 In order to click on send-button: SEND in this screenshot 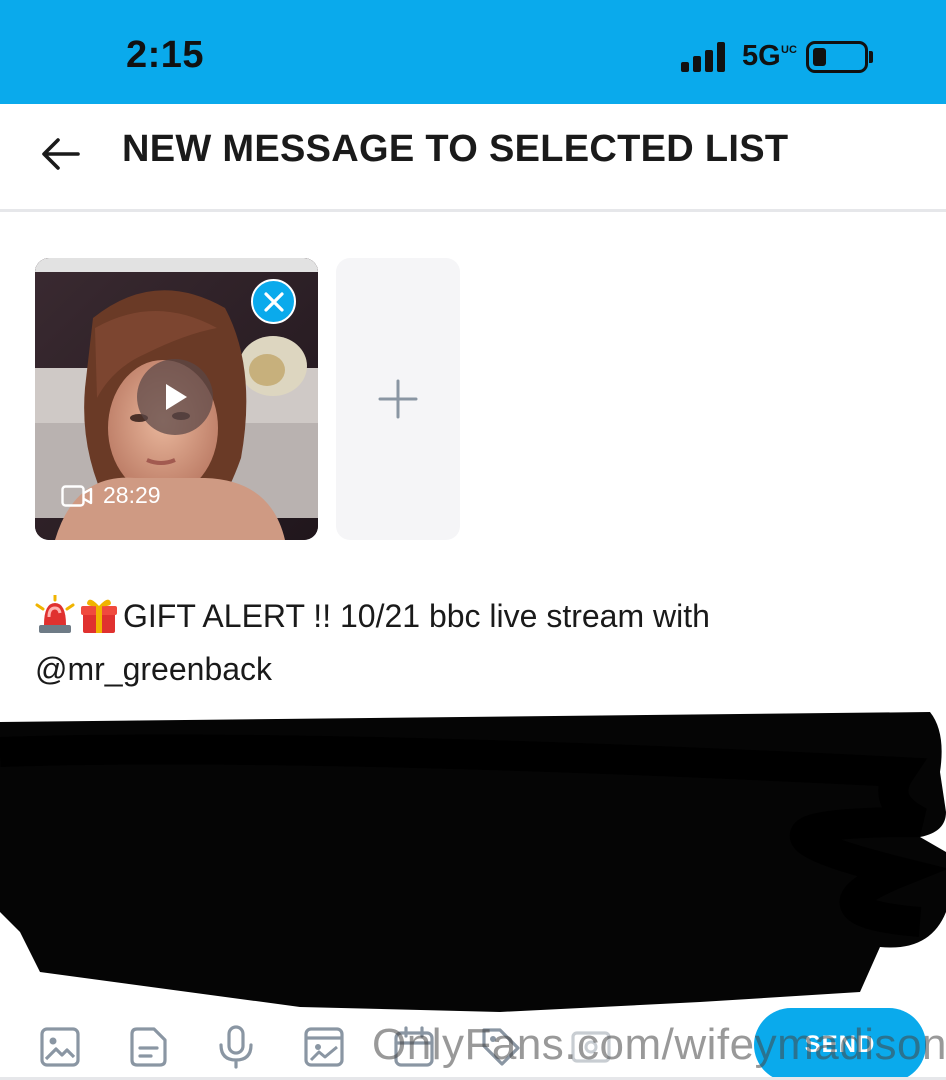, I will do `click(840, 1044)`.